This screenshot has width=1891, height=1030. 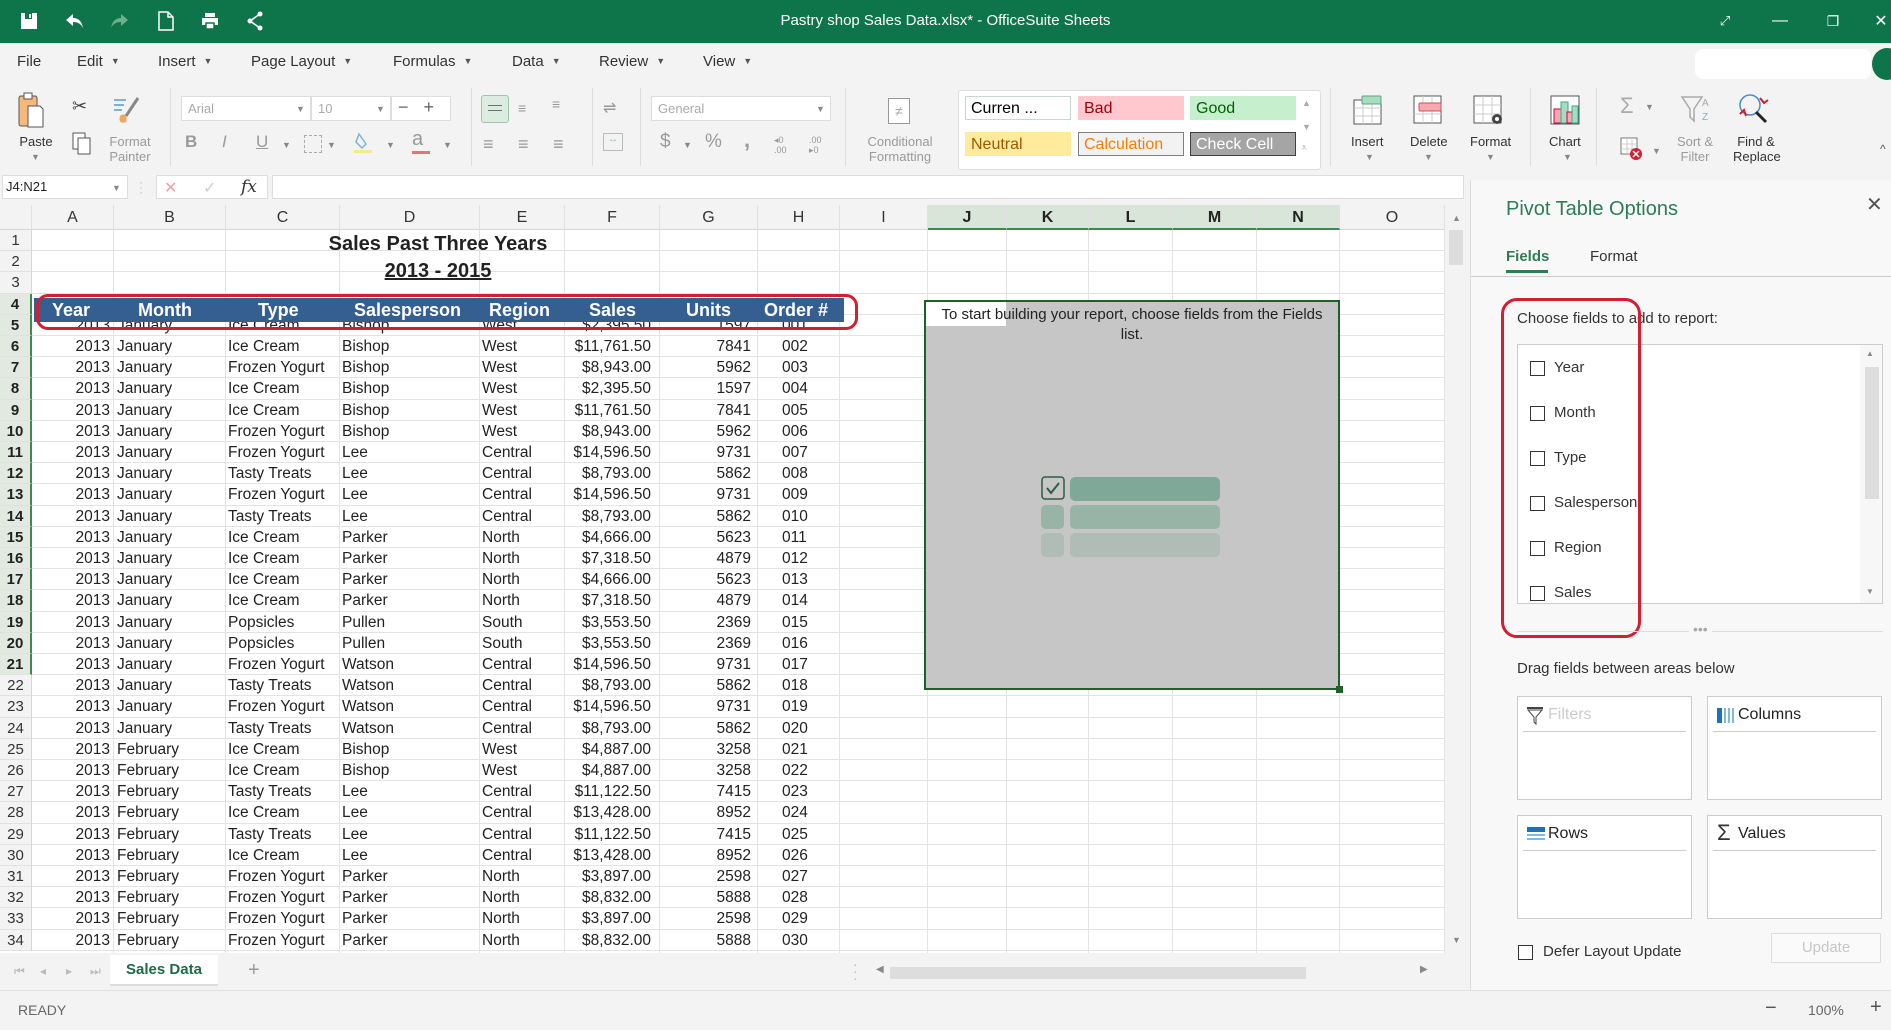 What do you see at coordinates (705, 623) in the screenshot?
I see `cell-units: 2369` at bounding box center [705, 623].